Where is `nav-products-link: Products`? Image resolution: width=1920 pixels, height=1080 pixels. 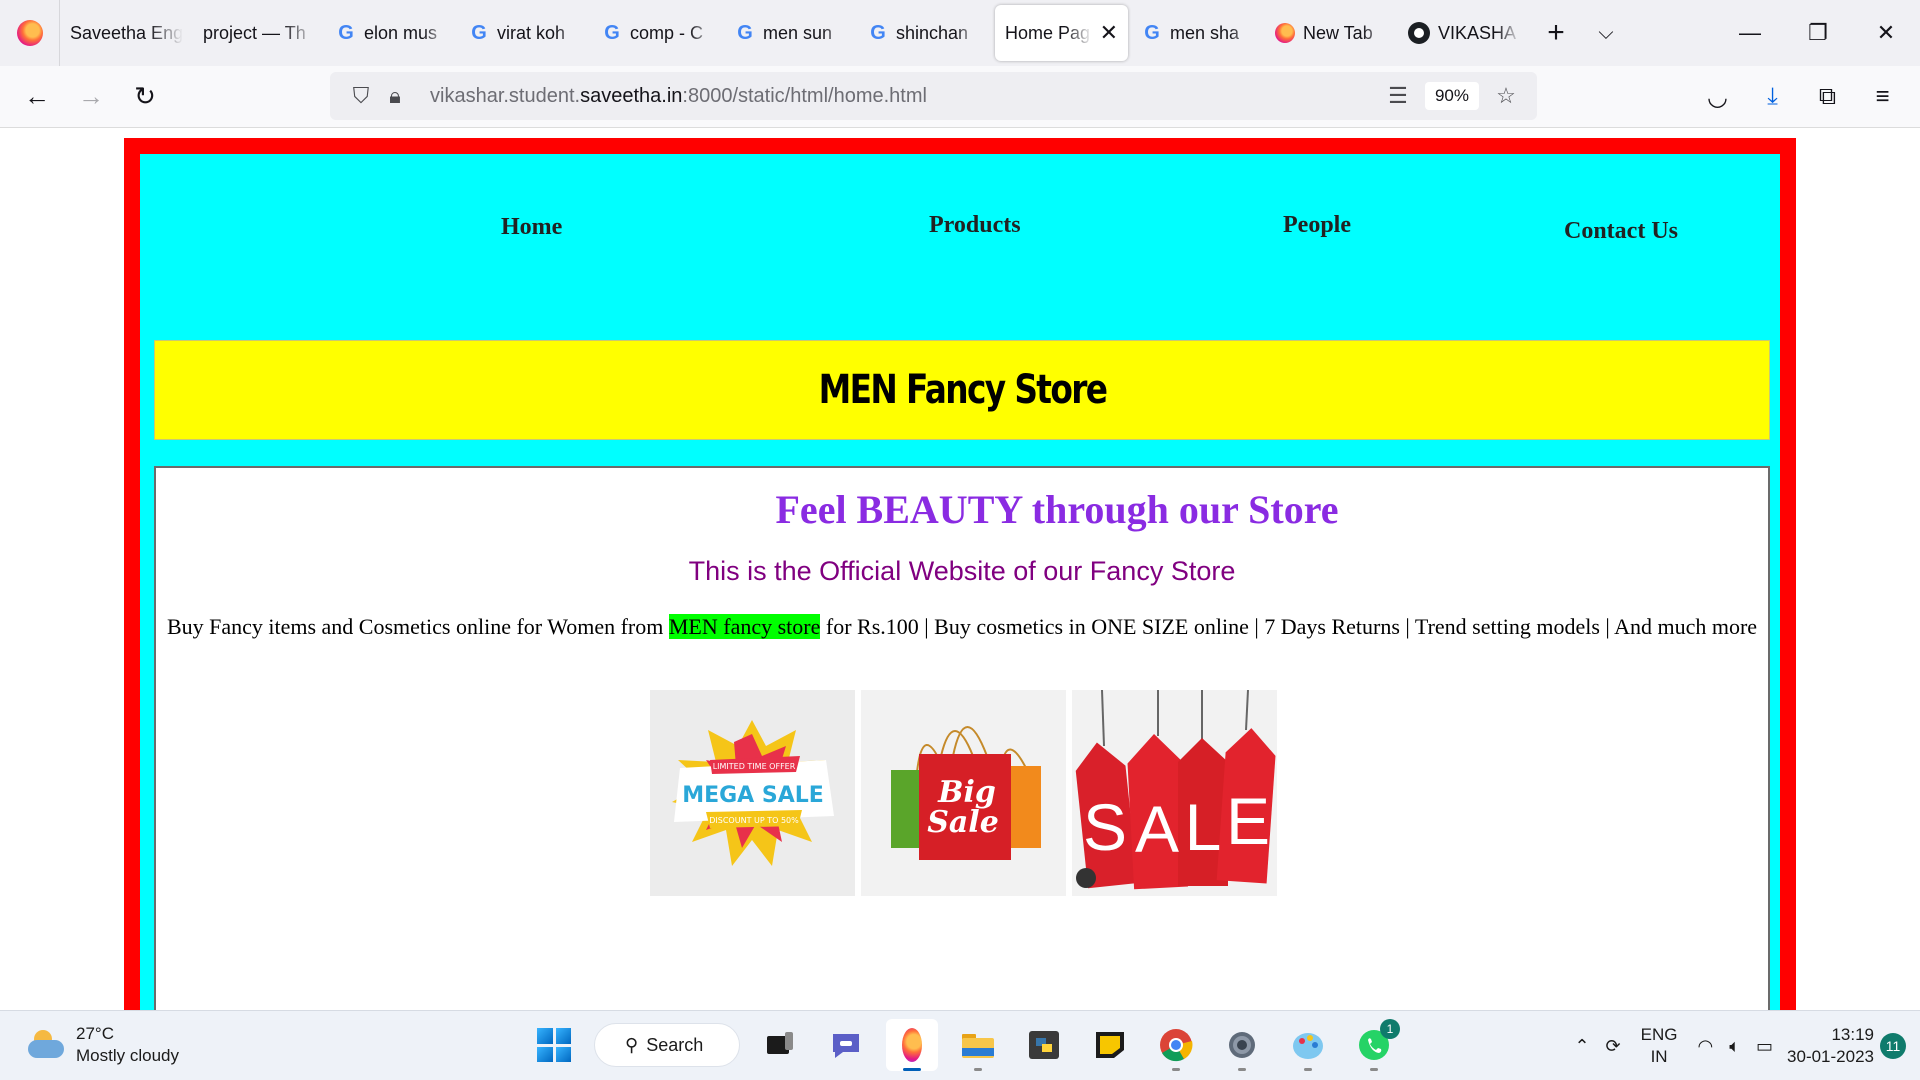 nav-products-link: Products is located at coordinates (975, 225).